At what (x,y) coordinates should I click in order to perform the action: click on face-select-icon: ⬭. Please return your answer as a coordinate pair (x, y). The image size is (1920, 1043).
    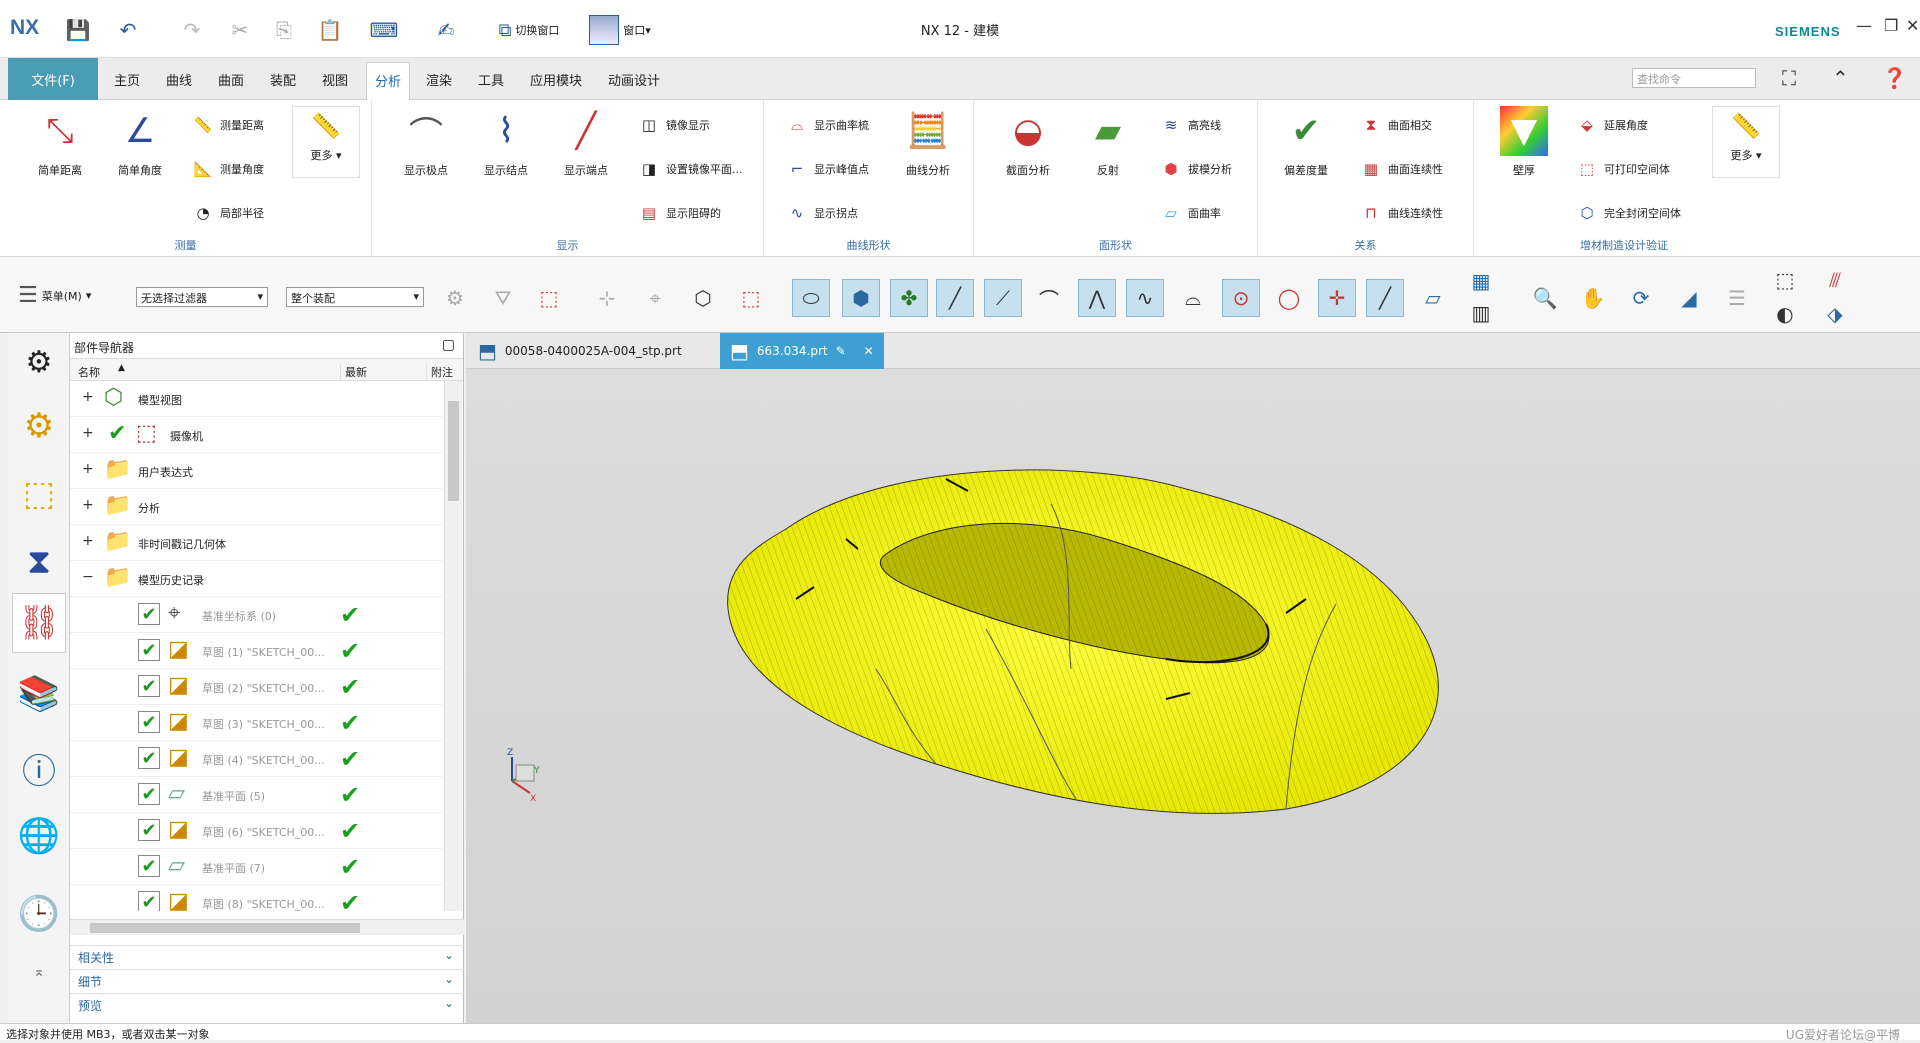
    Looking at the image, I should click on (811, 298).